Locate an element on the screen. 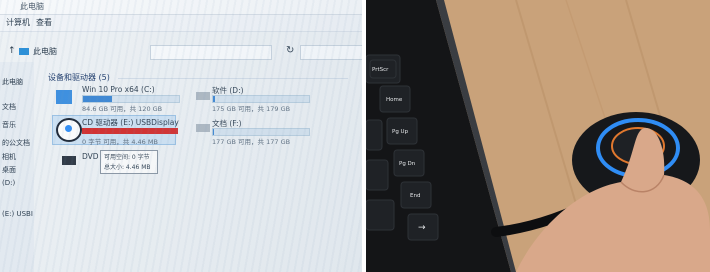  address-box is located at coordinates (211, 52).